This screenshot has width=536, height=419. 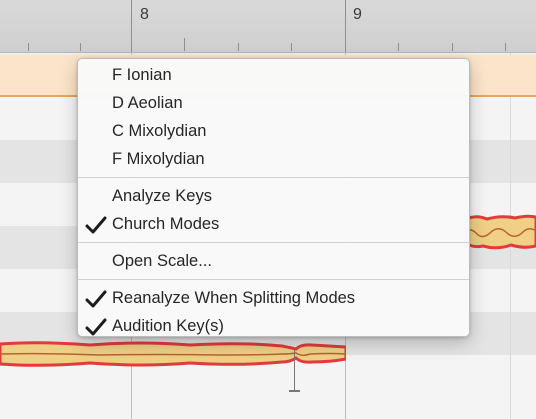 I want to click on menu-item-c-mixolydian: C Mixolydian, so click(x=273, y=131).